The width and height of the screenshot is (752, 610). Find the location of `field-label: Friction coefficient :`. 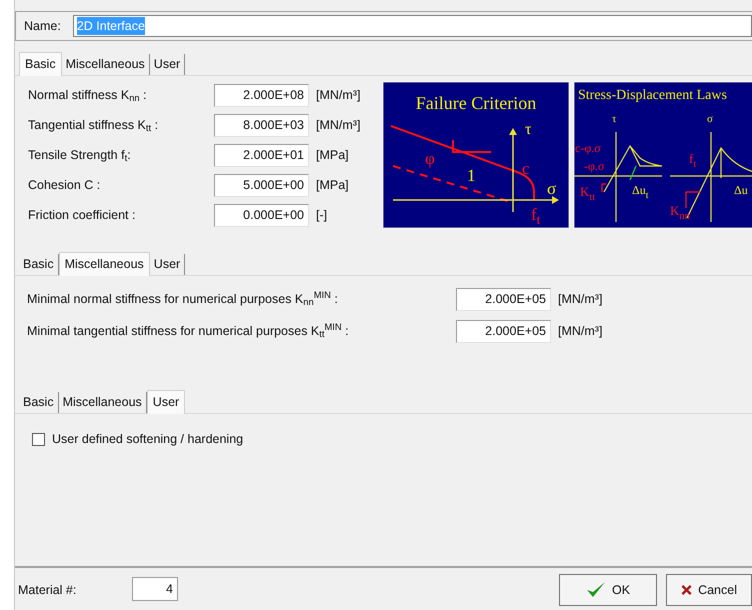

field-label: Friction coefficient : is located at coordinates (82, 215).